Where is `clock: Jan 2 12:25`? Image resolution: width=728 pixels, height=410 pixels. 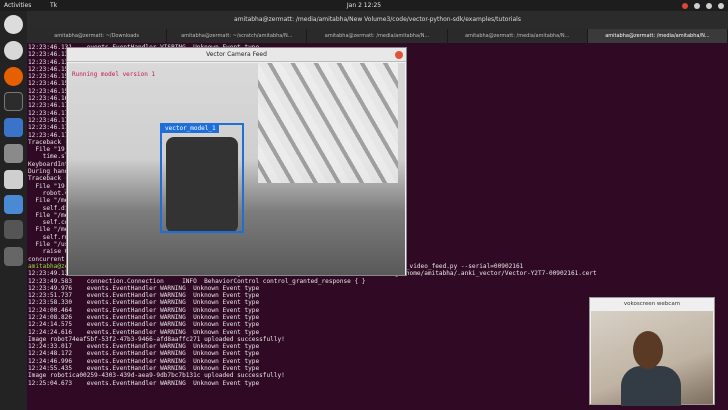 clock: Jan 2 12:25 is located at coordinates (364, 5).